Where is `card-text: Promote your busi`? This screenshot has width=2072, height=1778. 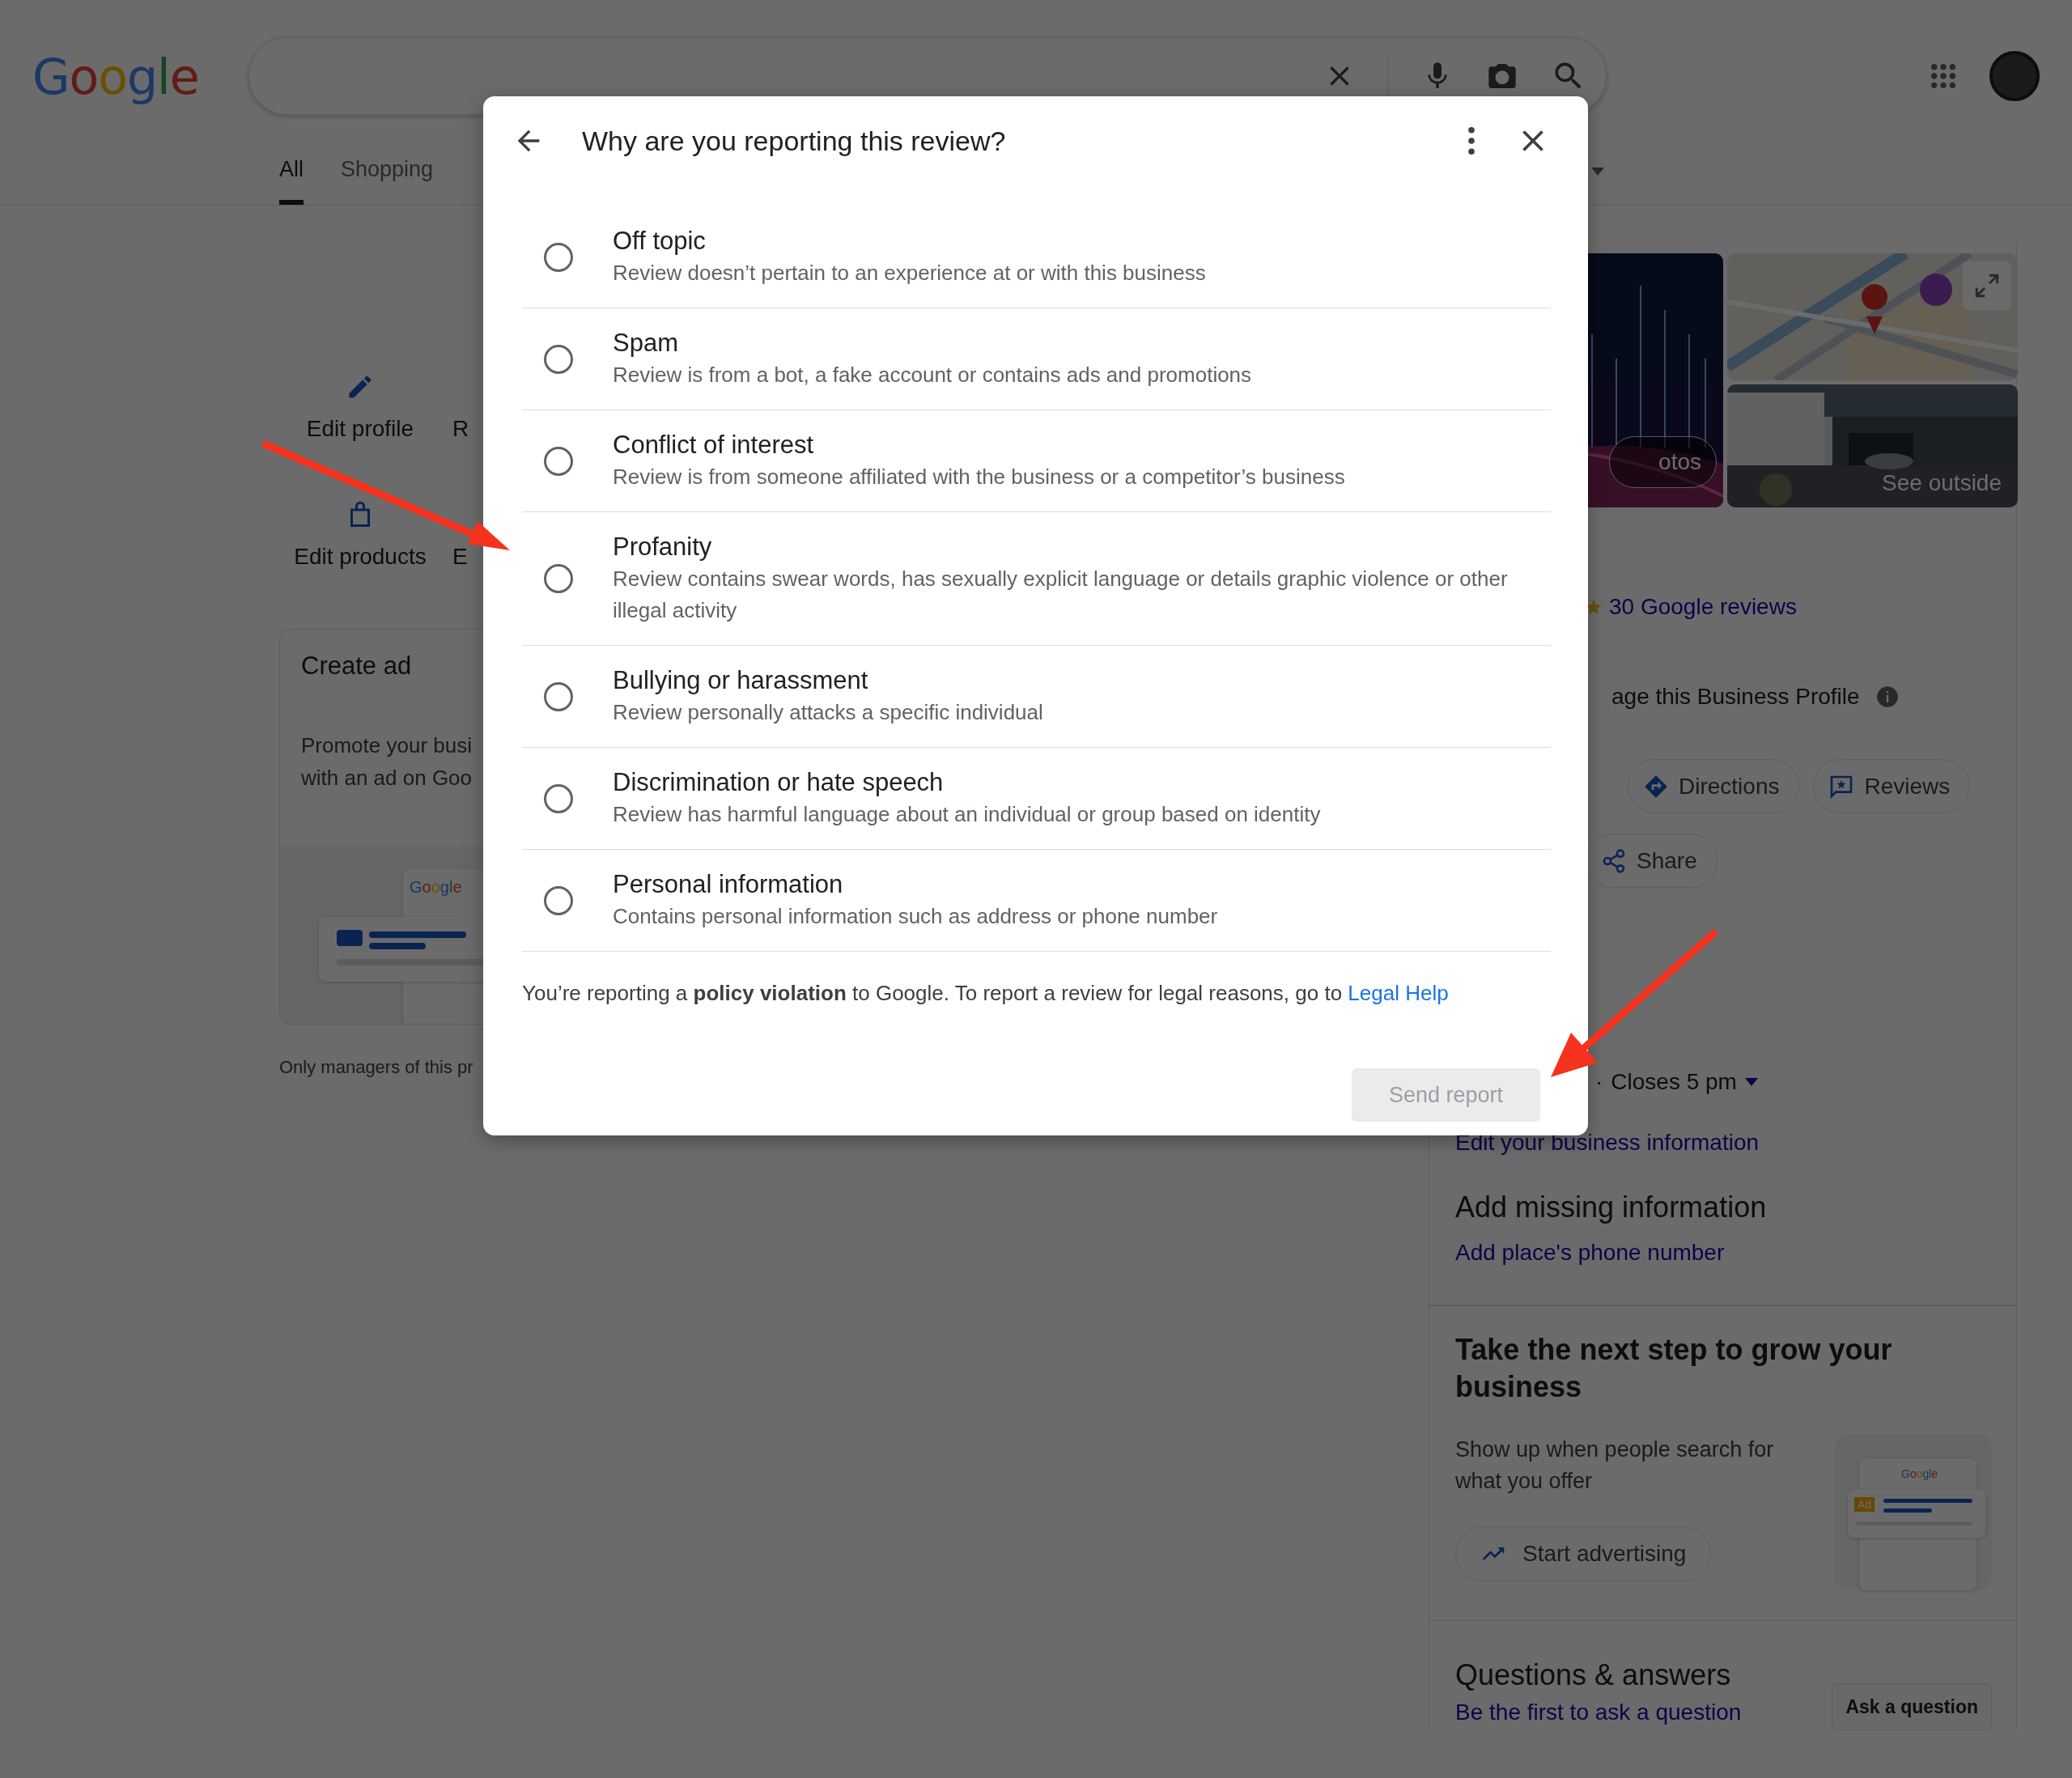 card-text: Promote your busi is located at coordinates (386, 745).